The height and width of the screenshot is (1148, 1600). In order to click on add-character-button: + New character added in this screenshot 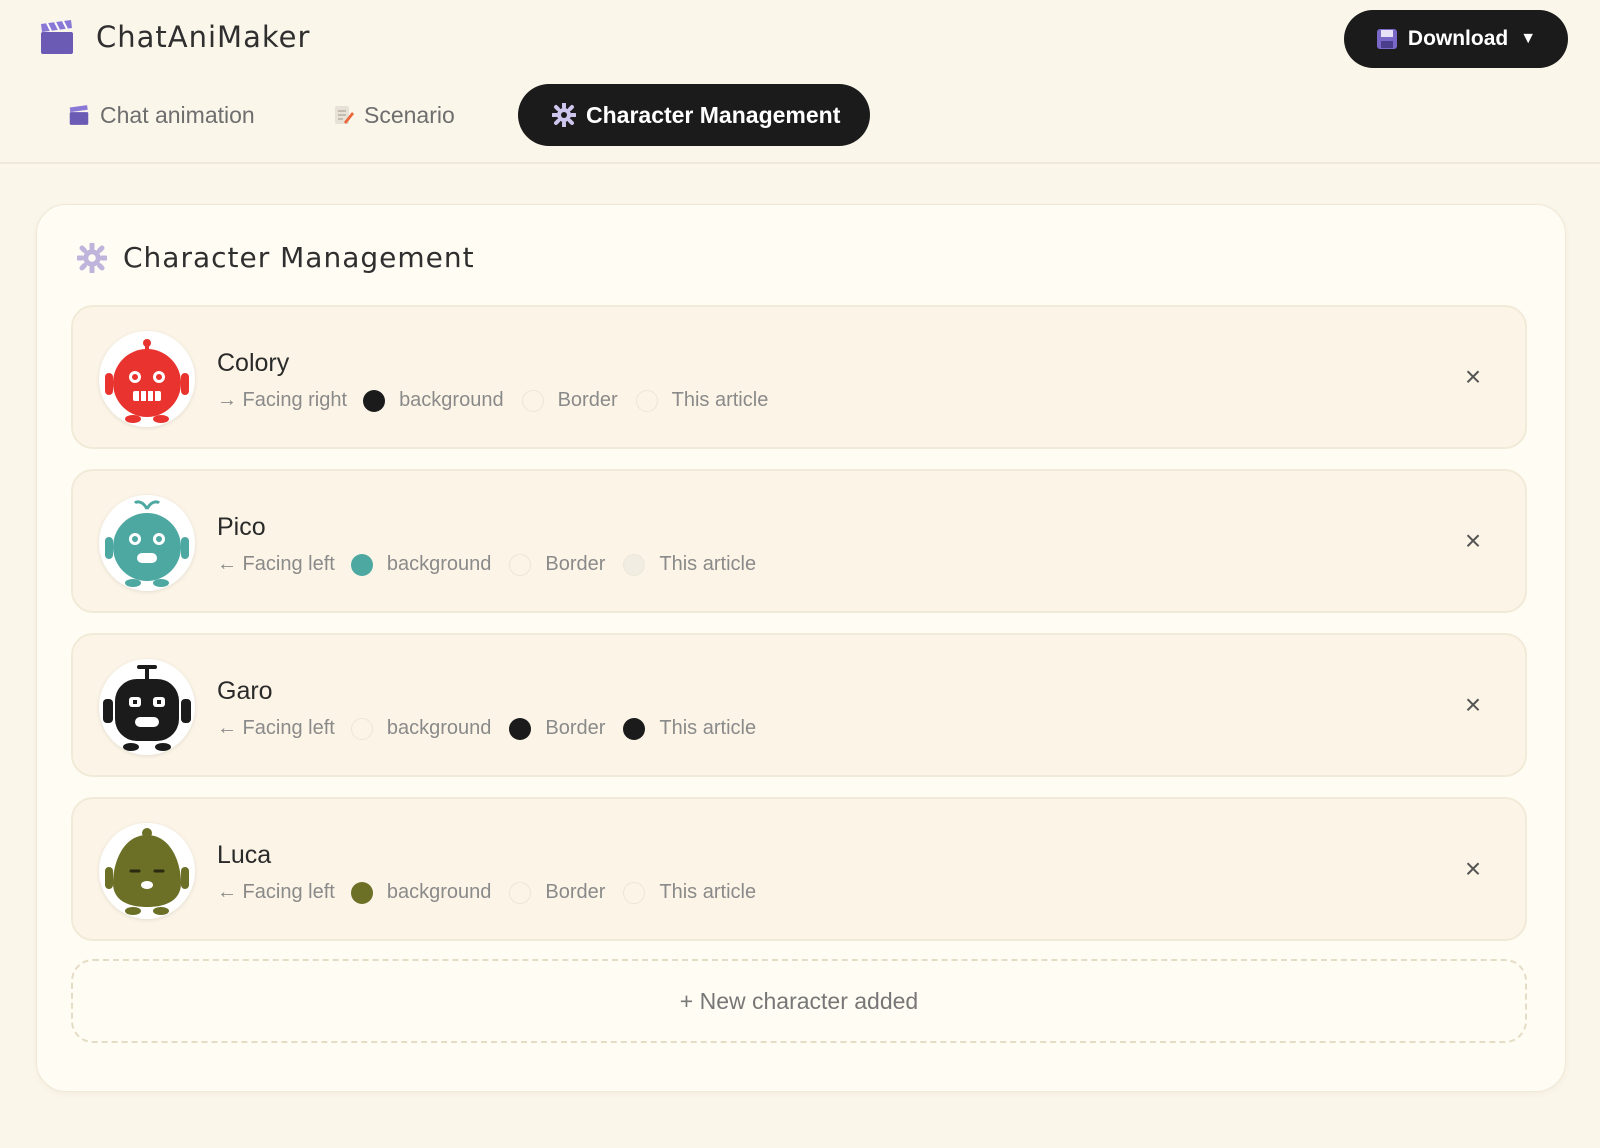, I will do `click(799, 1001)`.